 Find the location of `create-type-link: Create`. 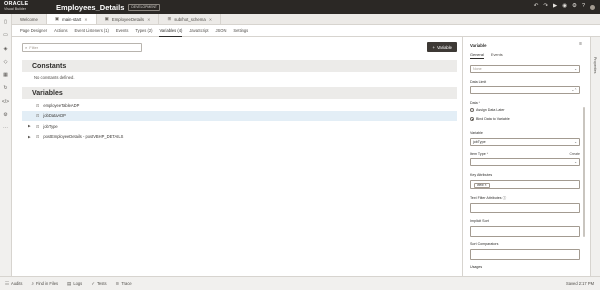

create-type-link: Create is located at coordinates (574, 154).